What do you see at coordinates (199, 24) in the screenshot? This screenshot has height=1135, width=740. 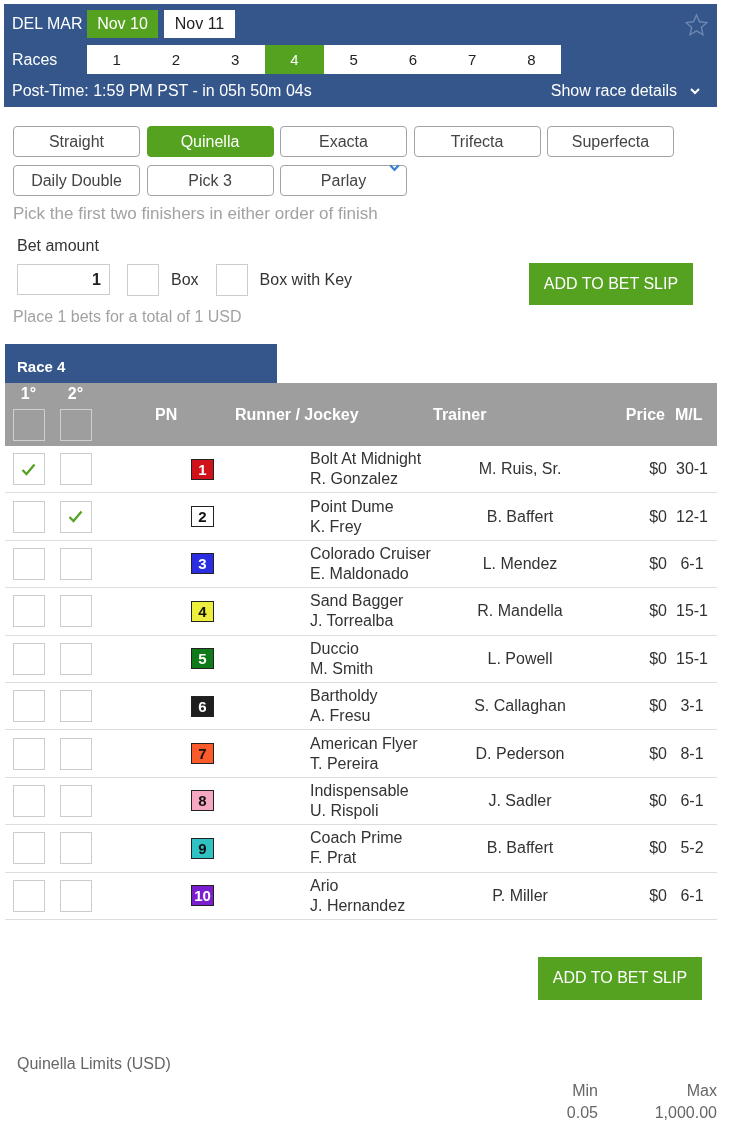 I see `date-tab: Nov 11` at bounding box center [199, 24].